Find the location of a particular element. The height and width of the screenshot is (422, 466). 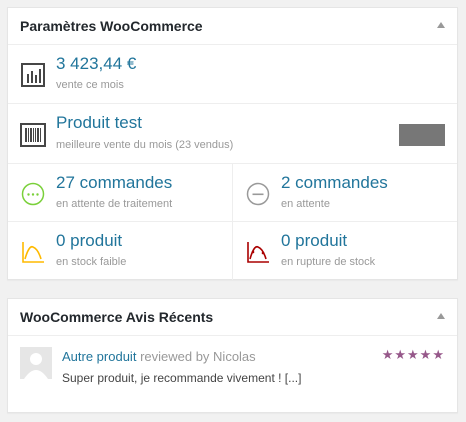

widget-title: WooCommerce Avis Récents is located at coordinates (117, 317).